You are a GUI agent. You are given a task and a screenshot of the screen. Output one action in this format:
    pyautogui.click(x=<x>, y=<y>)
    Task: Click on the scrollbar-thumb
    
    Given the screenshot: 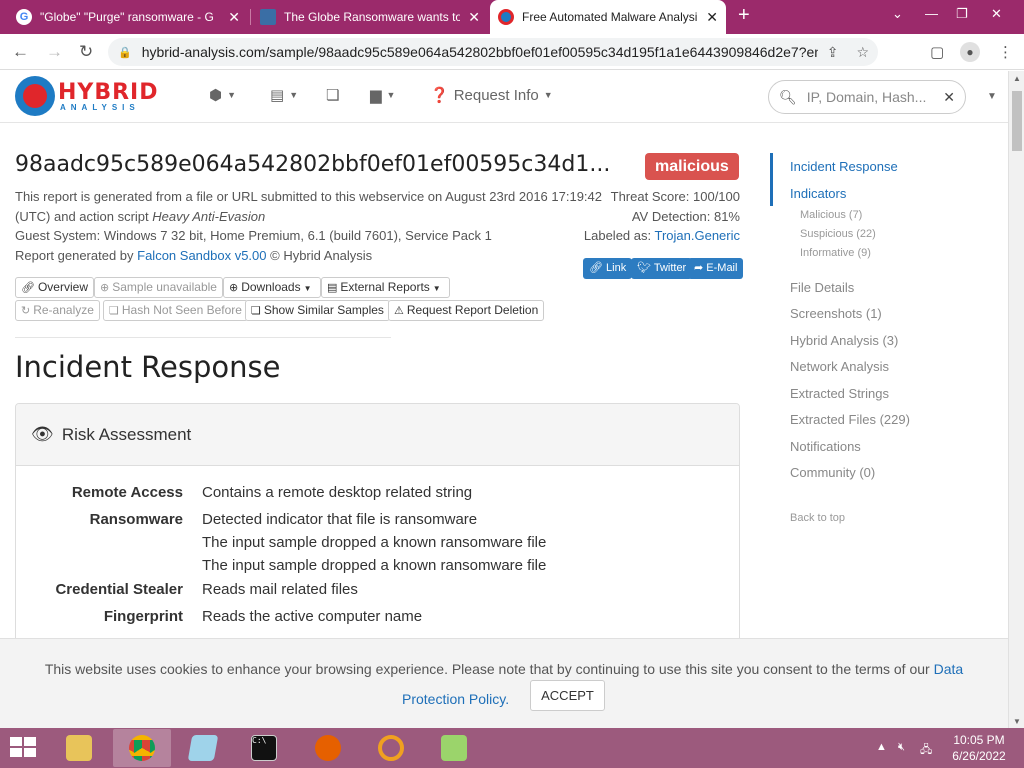 What is the action you would take?
    pyautogui.click(x=1017, y=121)
    